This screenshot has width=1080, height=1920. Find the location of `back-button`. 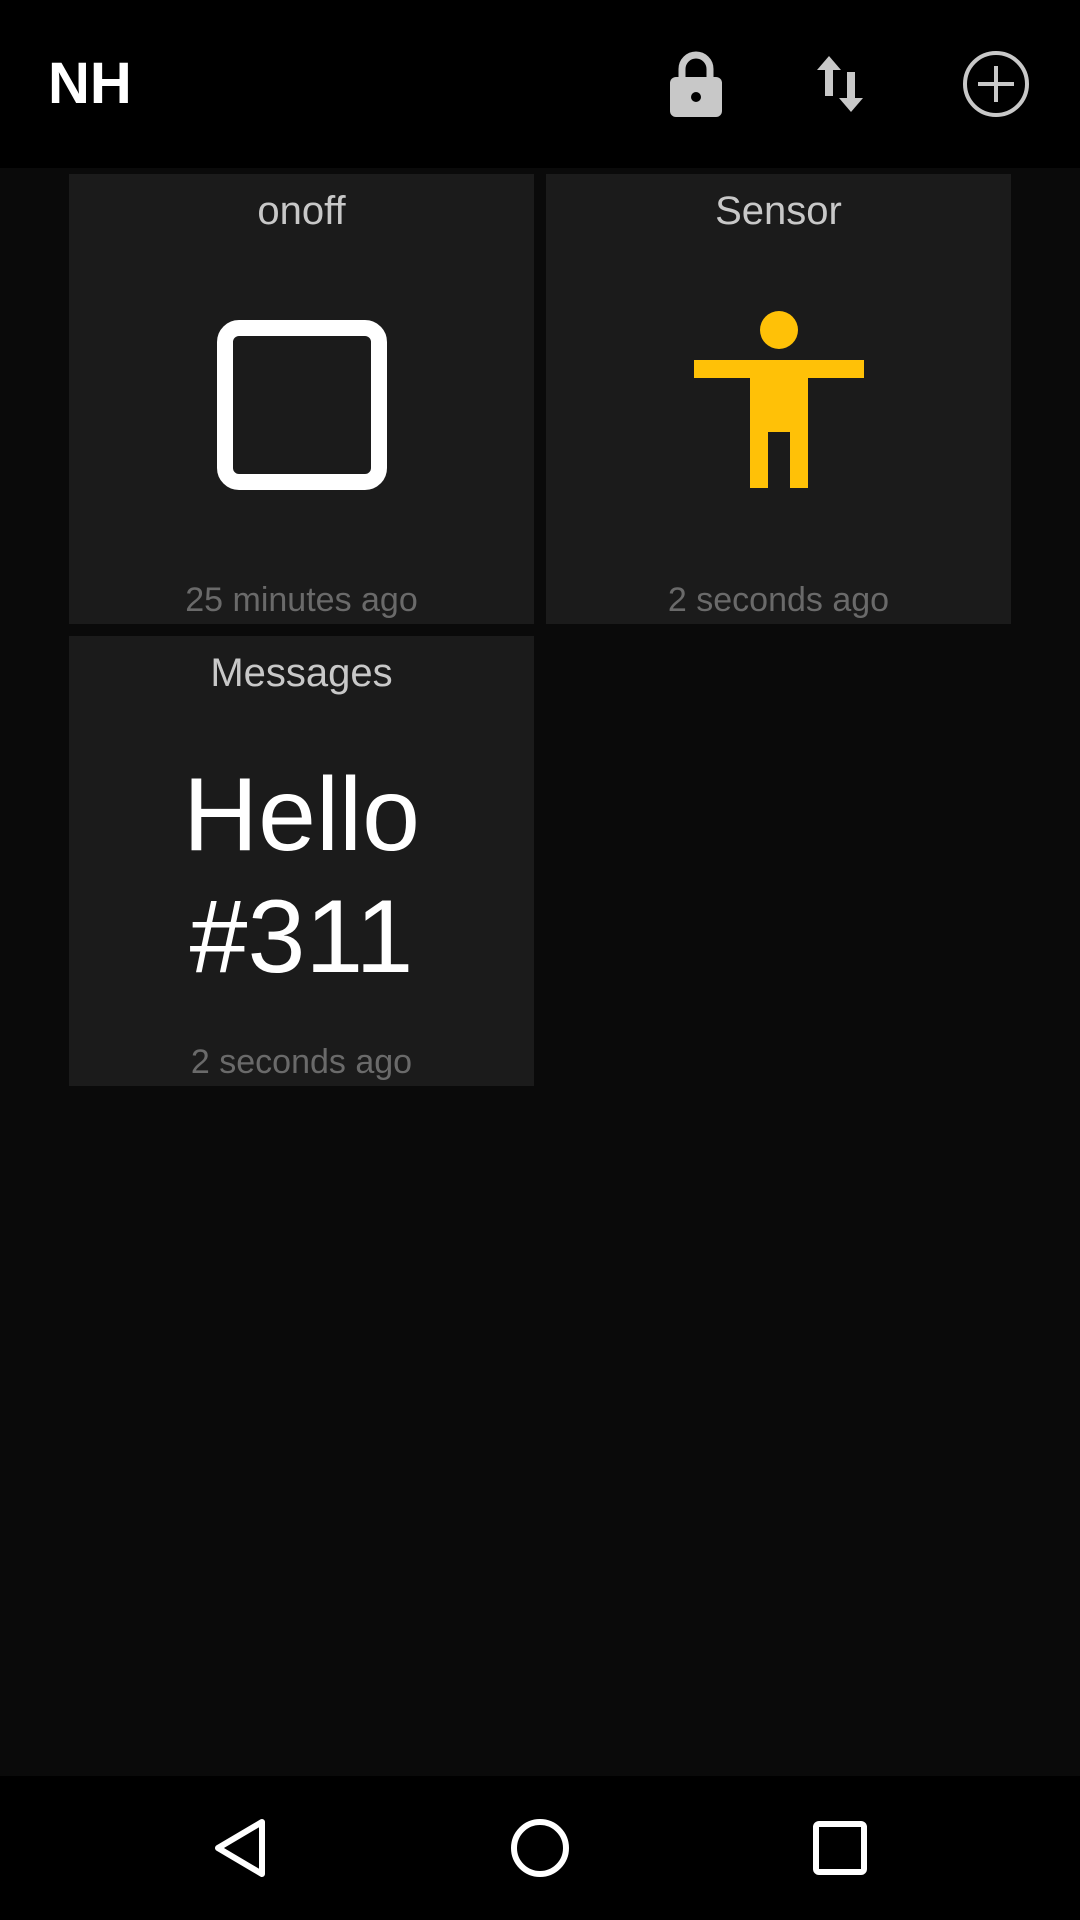

back-button is located at coordinates (240, 1848).